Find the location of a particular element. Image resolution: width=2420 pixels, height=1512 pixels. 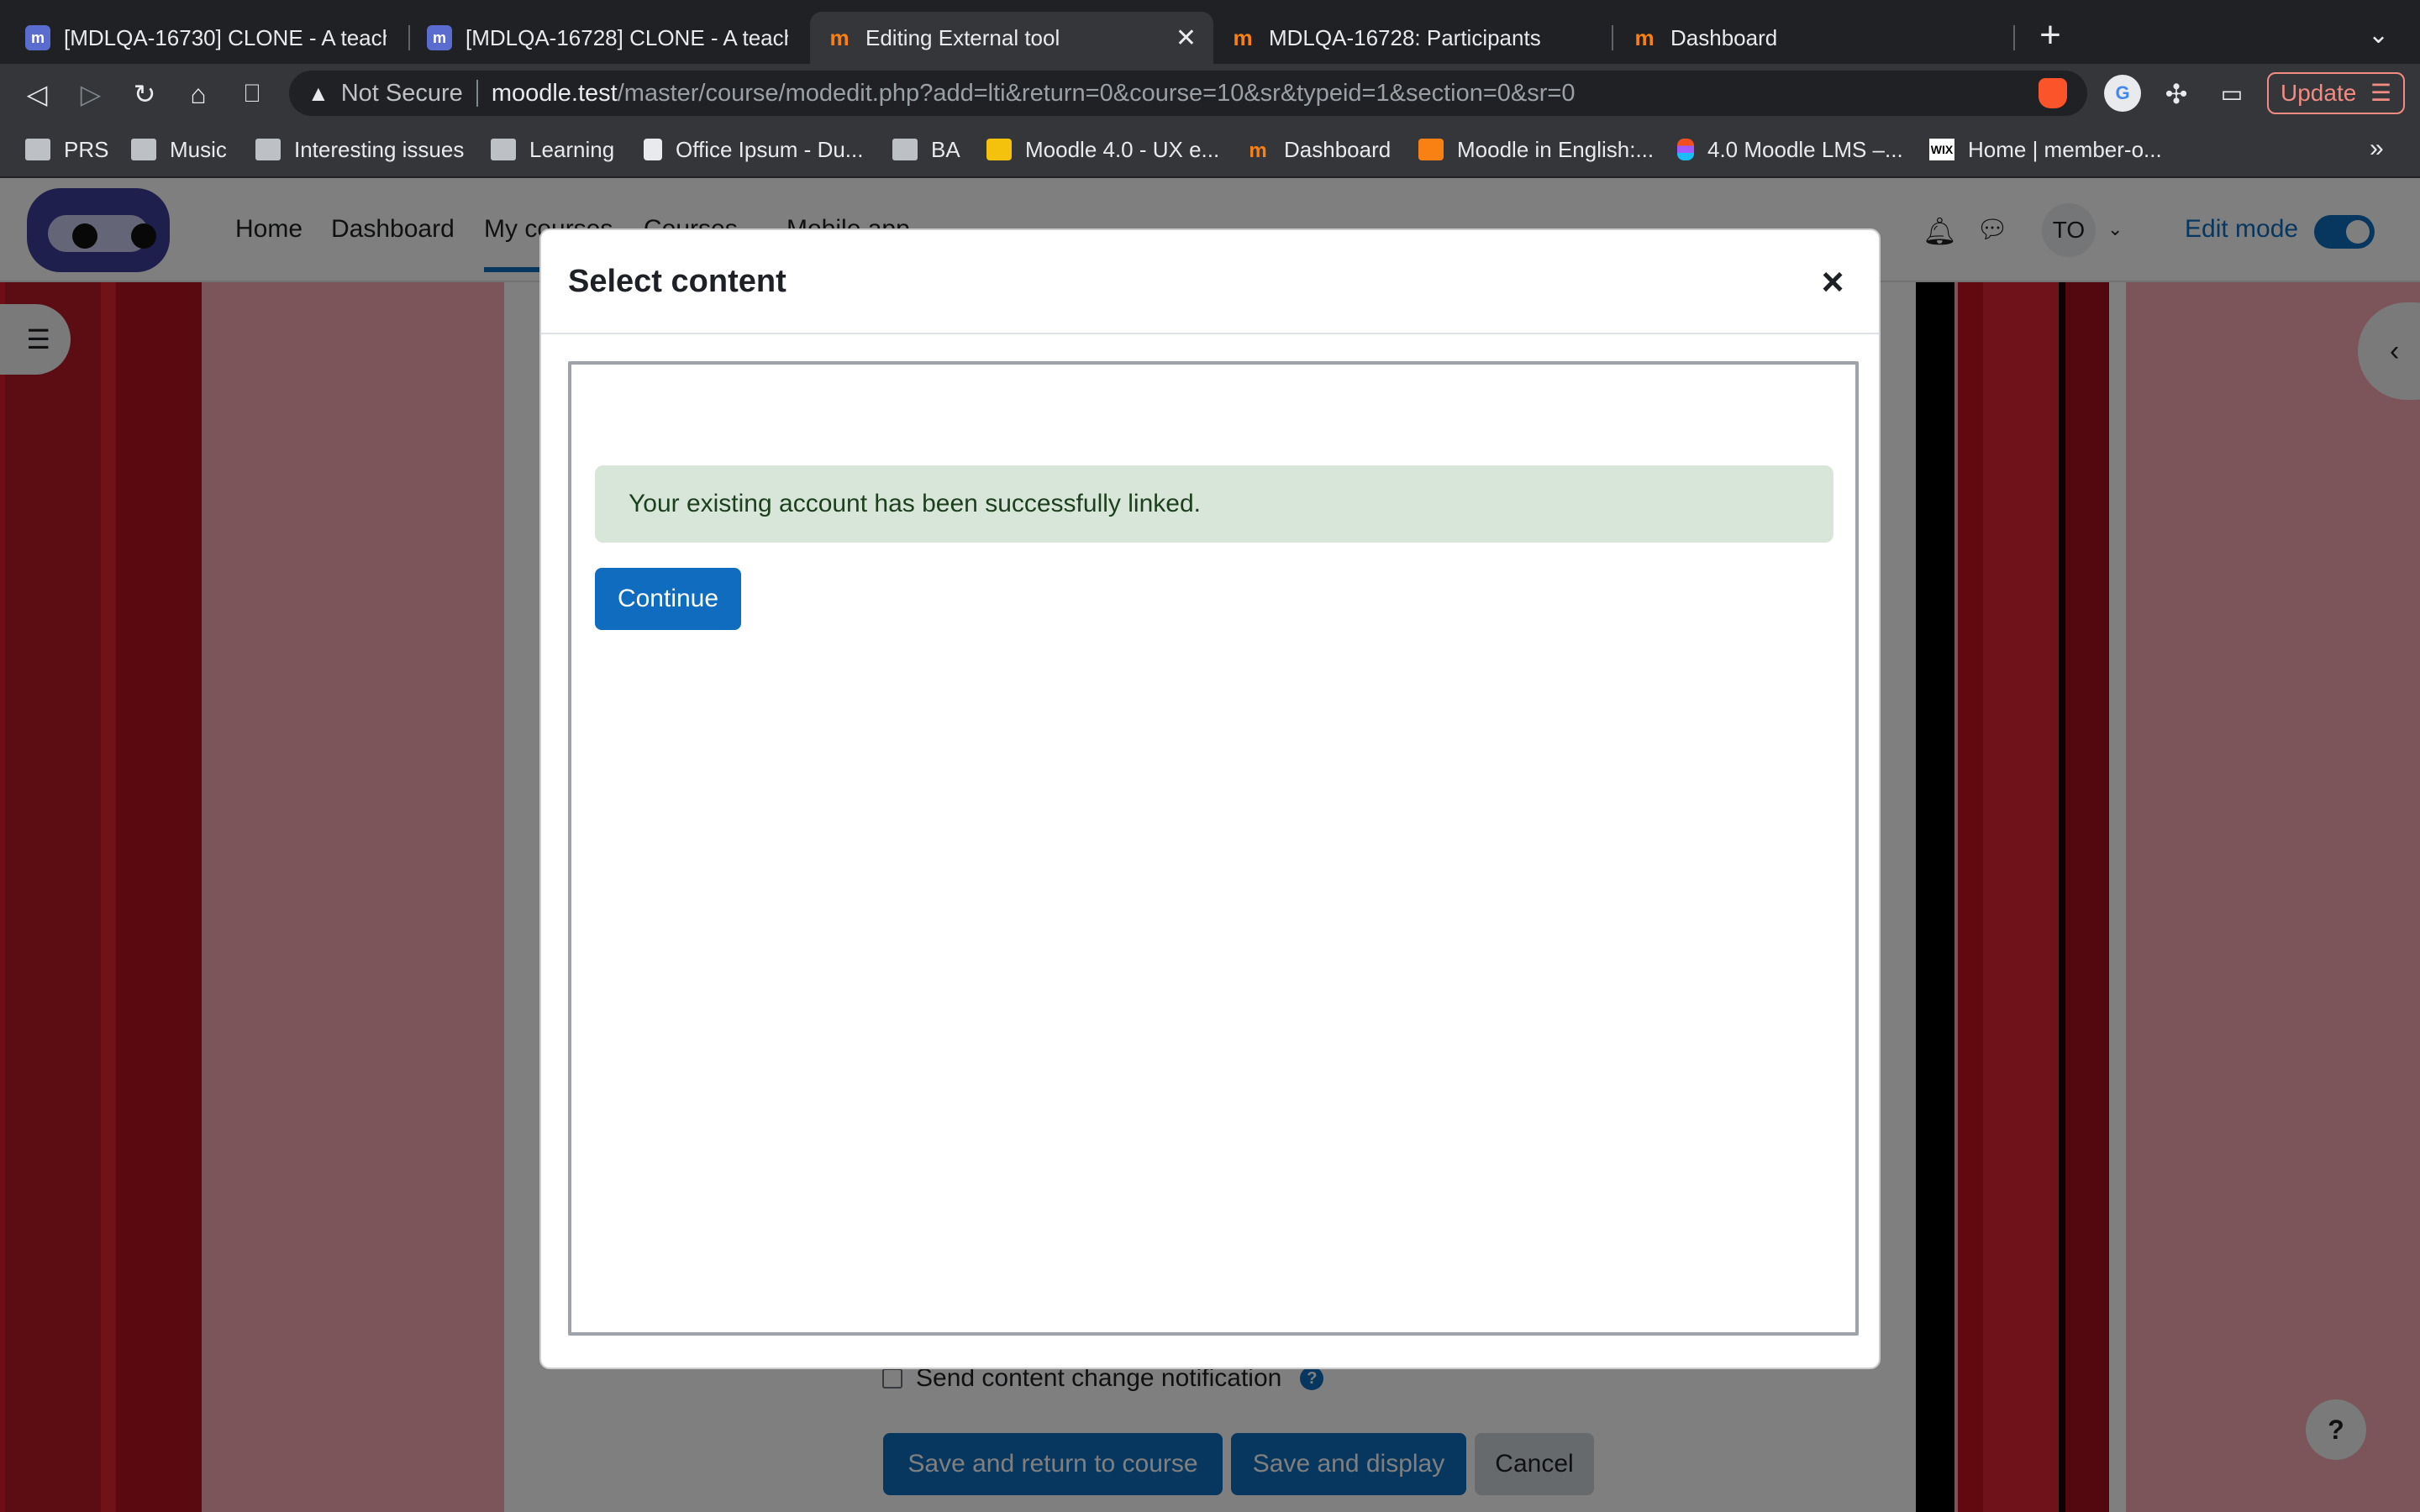

browser-tab: m MDLQA-16728: Participants is located at coordinates (1410, 38).